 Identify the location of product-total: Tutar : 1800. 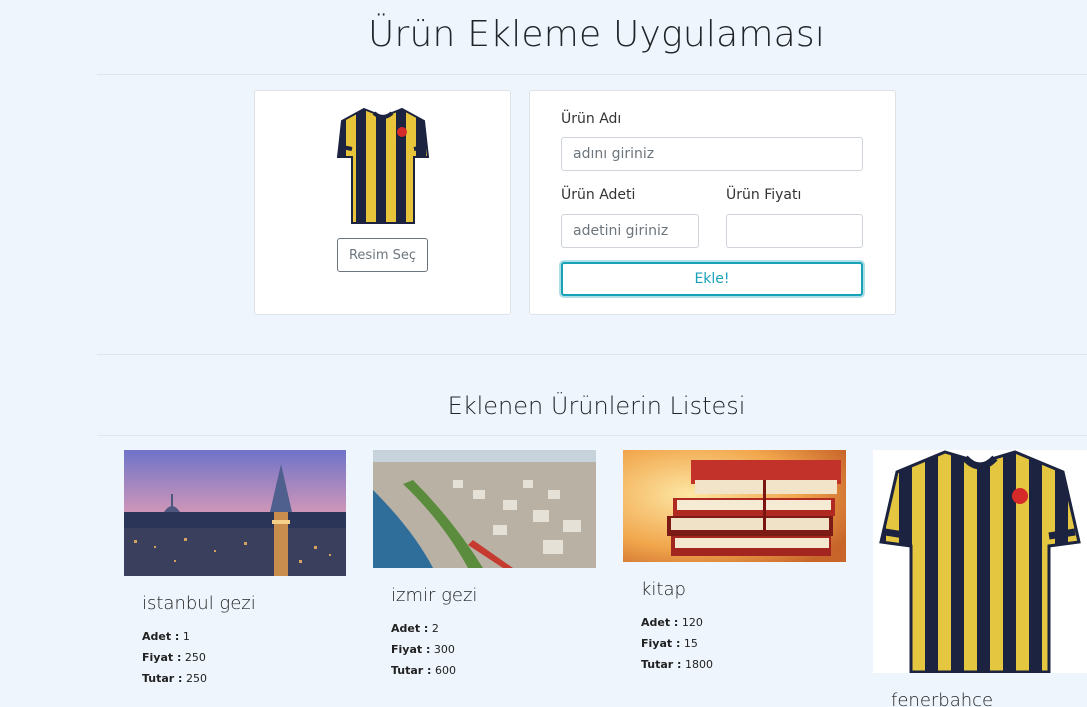
(677, 664).